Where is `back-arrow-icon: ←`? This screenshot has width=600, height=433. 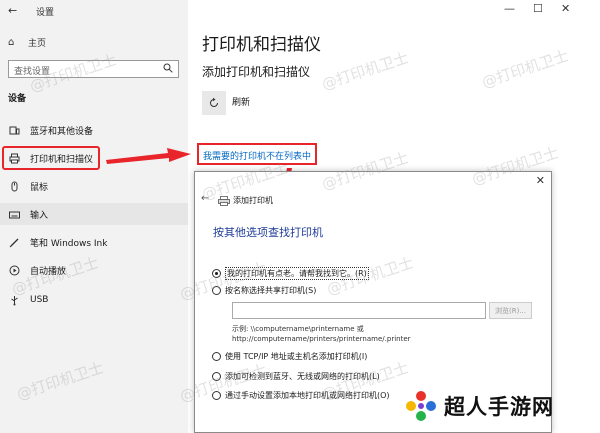
back-arrow-icon: ← is located at coordinates (12, 10).